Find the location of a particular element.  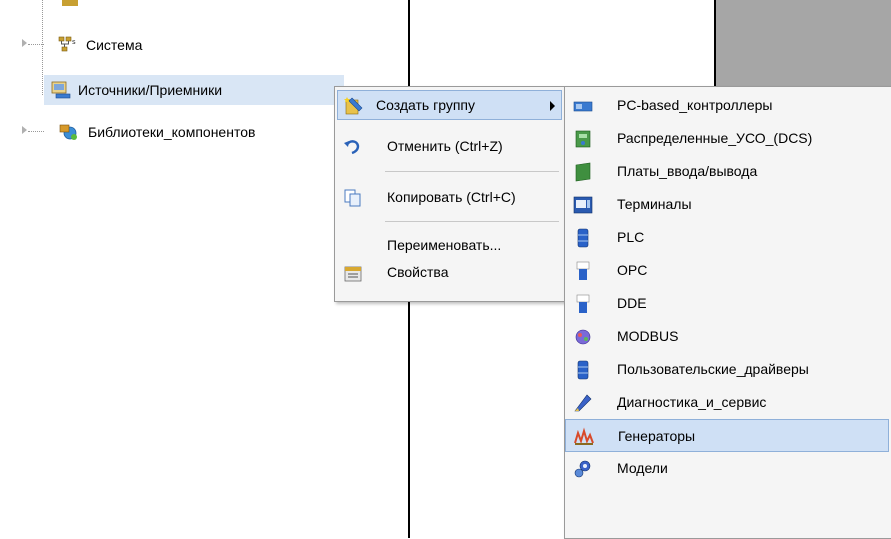

submenu-item-label: Платы_ввода/вывода is located at coordinates (687, 171).